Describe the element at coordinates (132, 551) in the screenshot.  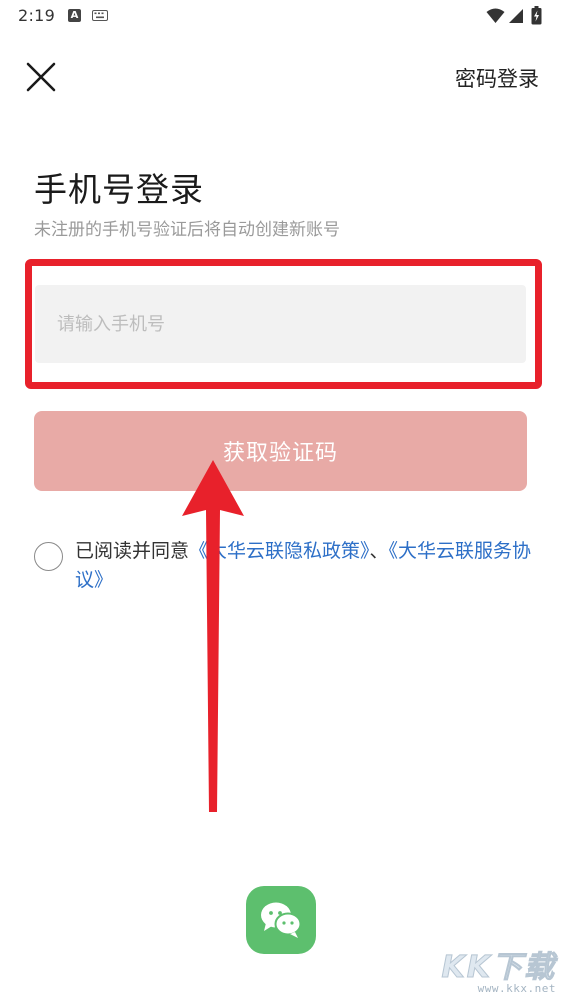
I see `agreement-prefix: 已阅读并同意` at that location.